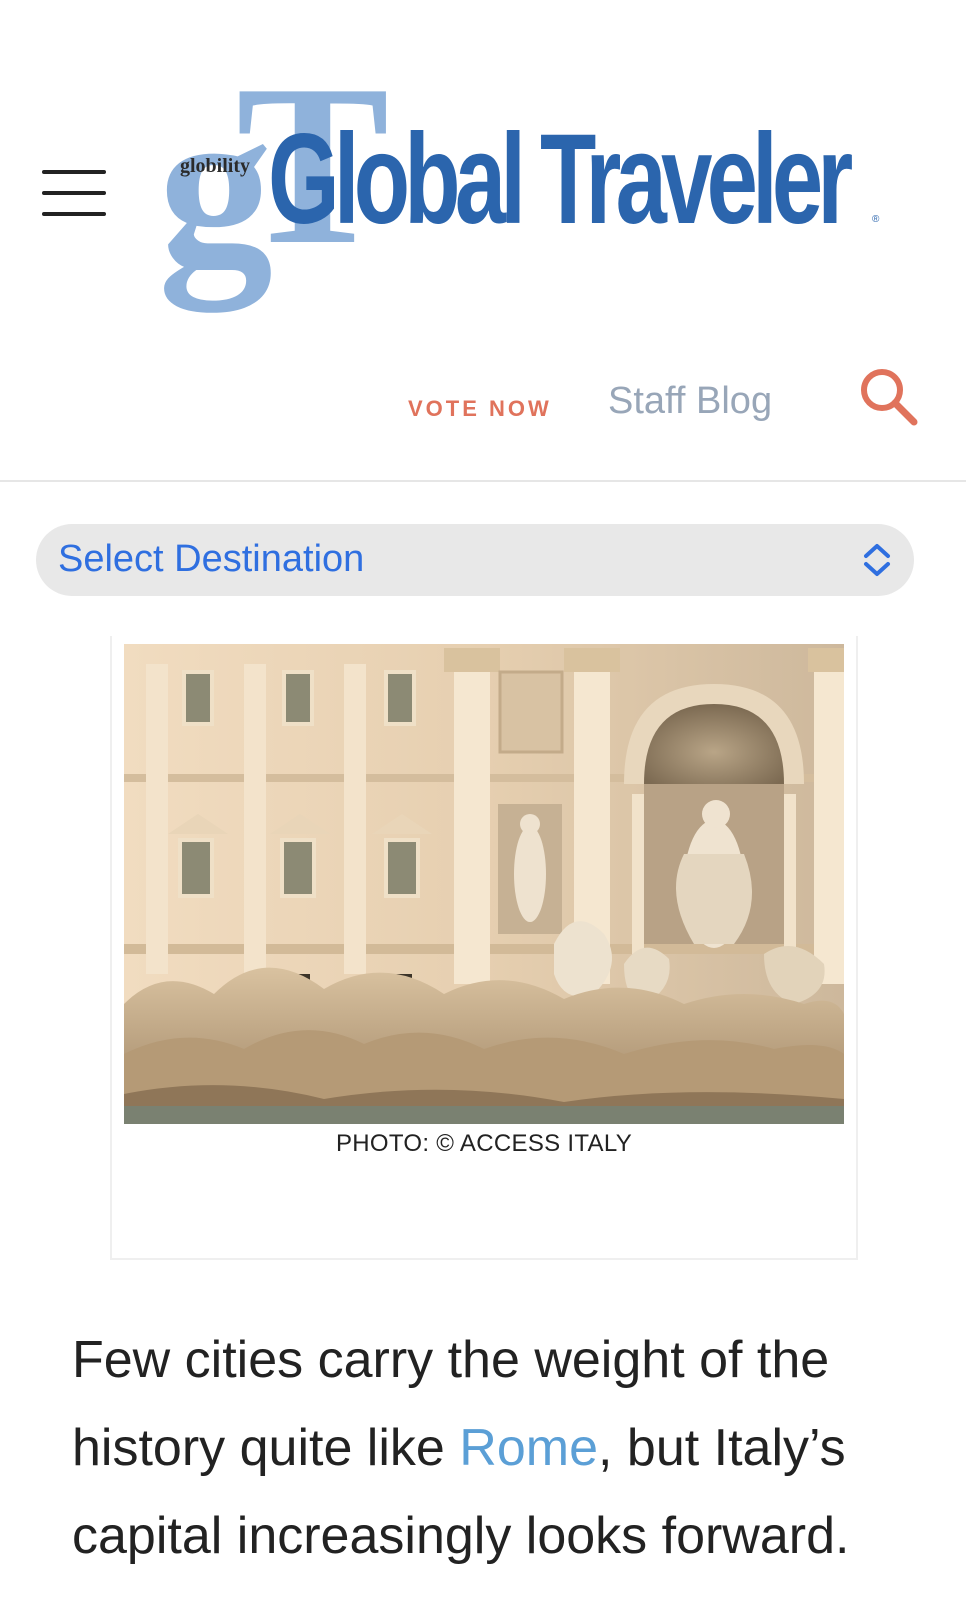 The width and height of the screenshot is (966, 1610). I want to click on logo-main-text: Global Traveler, so click(560, 179).